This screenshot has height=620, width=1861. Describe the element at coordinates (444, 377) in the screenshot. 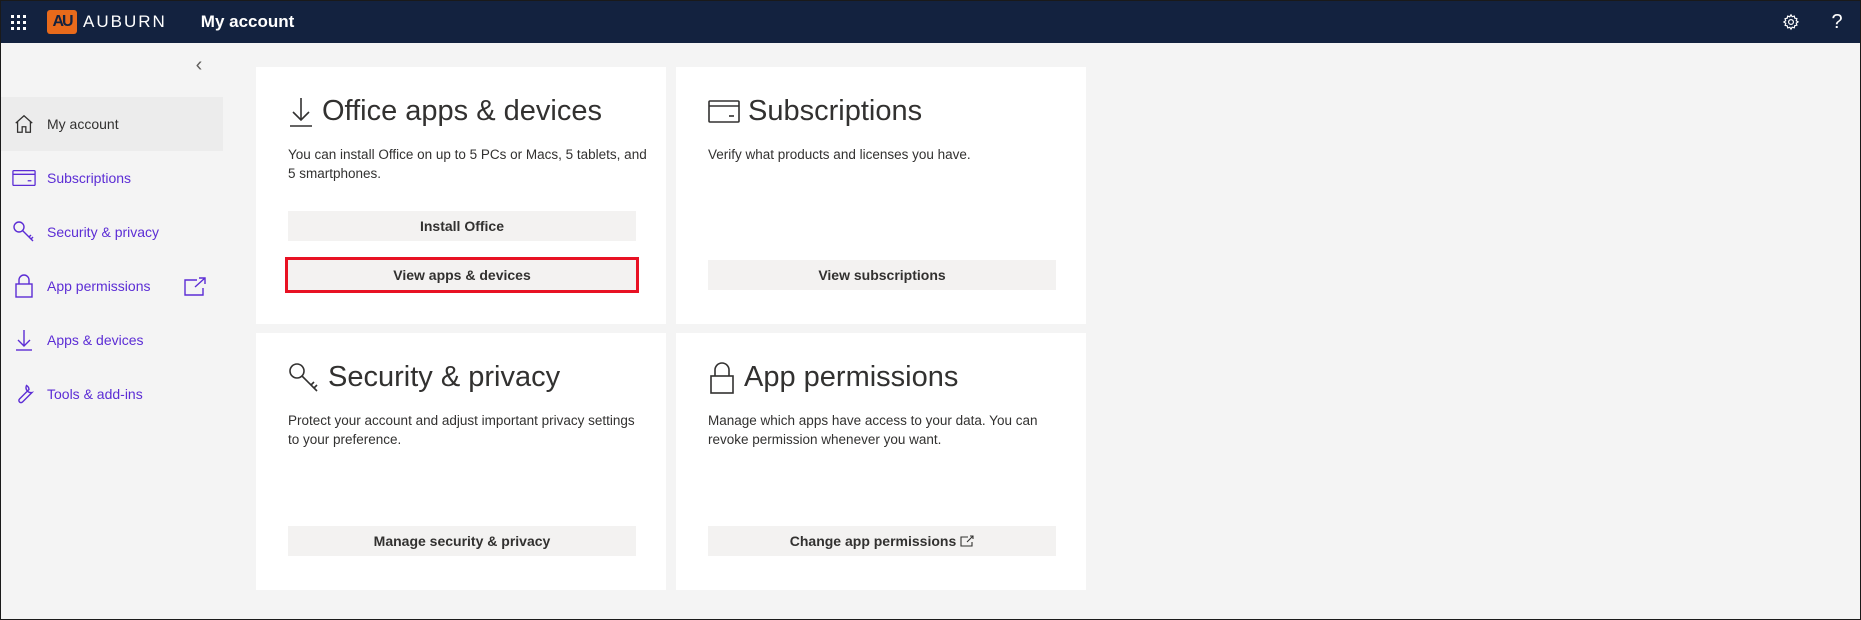

I see `card-title-text: Security & privacy` at that location.